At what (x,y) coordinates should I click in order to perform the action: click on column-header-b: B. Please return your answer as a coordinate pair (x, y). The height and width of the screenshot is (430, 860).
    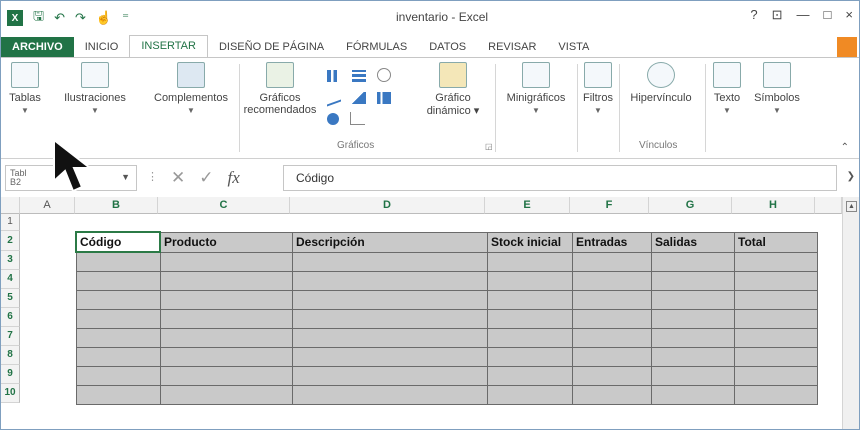
    Looking at the image, I should click on (116, 205).